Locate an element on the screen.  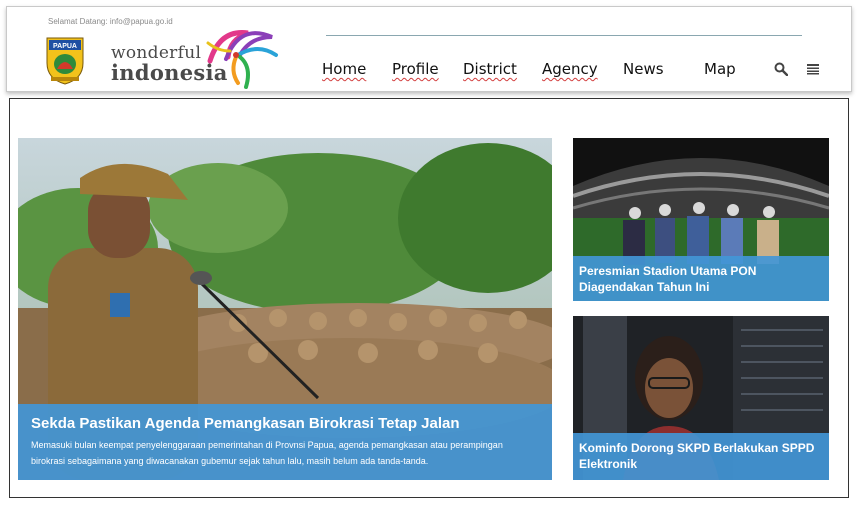
nav-item-home: Home is located at coordinates (344, 69).